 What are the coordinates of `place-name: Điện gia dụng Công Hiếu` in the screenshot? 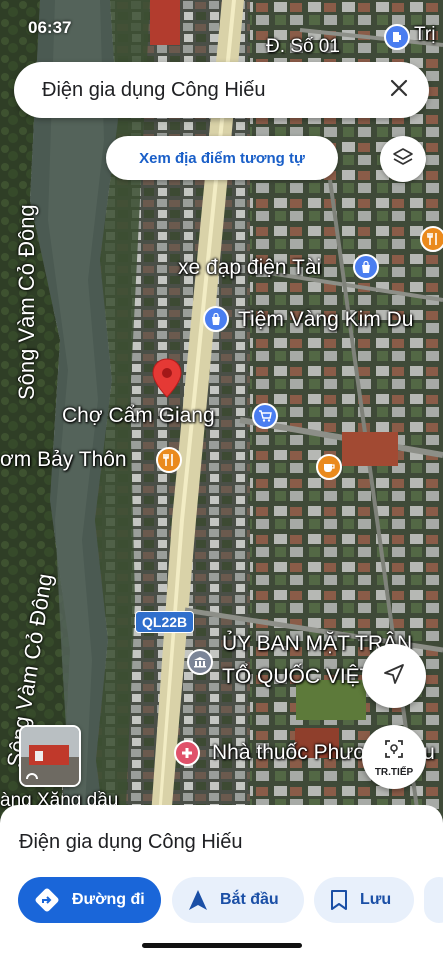 It's located at (131, 842).